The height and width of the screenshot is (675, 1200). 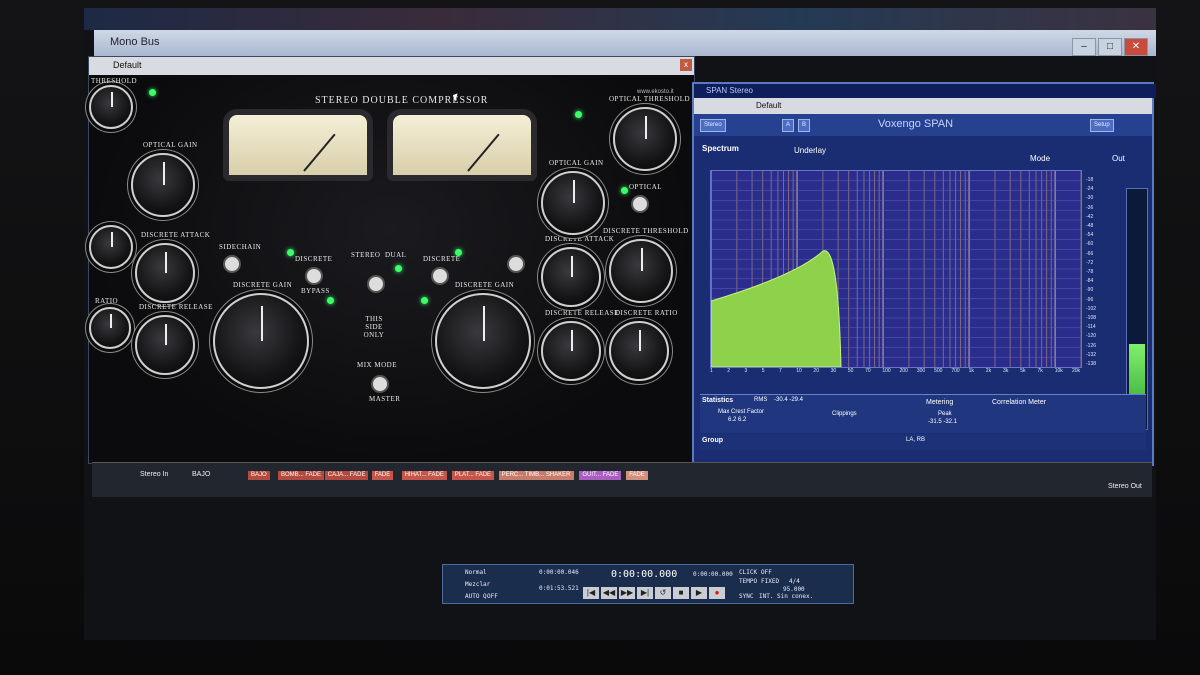 I want to click on left-ratio-knob, so click(x=110, y=328).